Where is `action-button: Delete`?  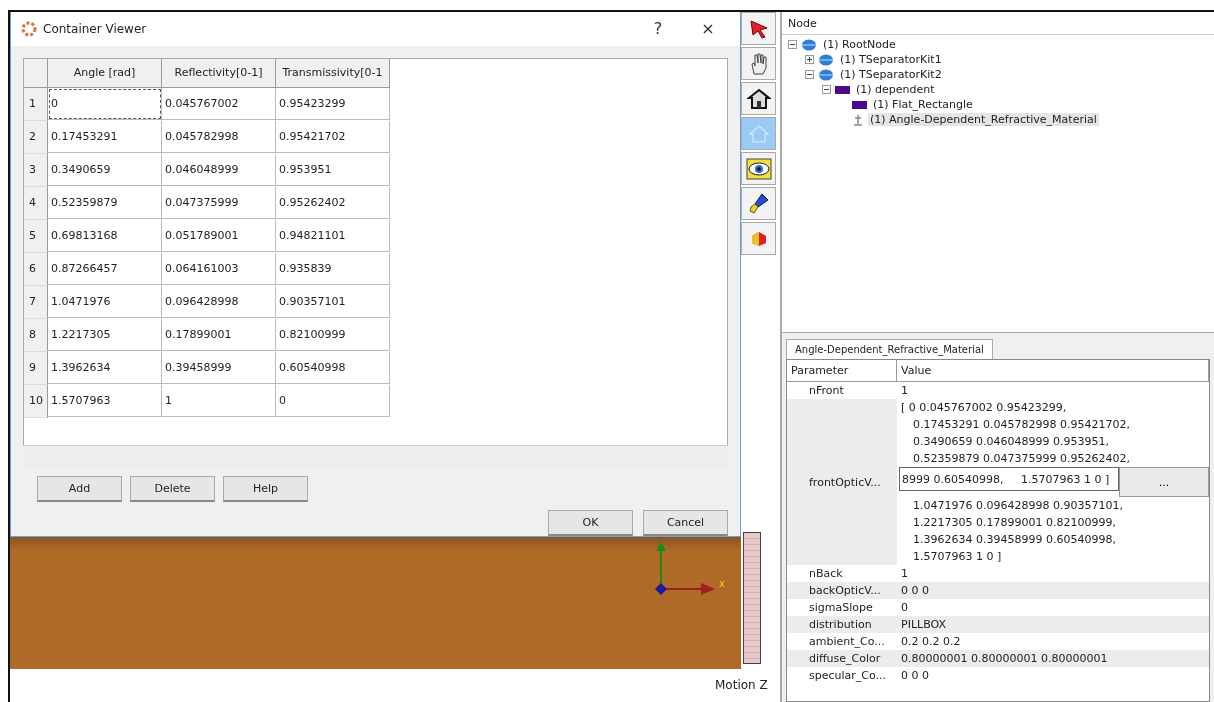
action-button: Delete is located at coordinates (172, 489).